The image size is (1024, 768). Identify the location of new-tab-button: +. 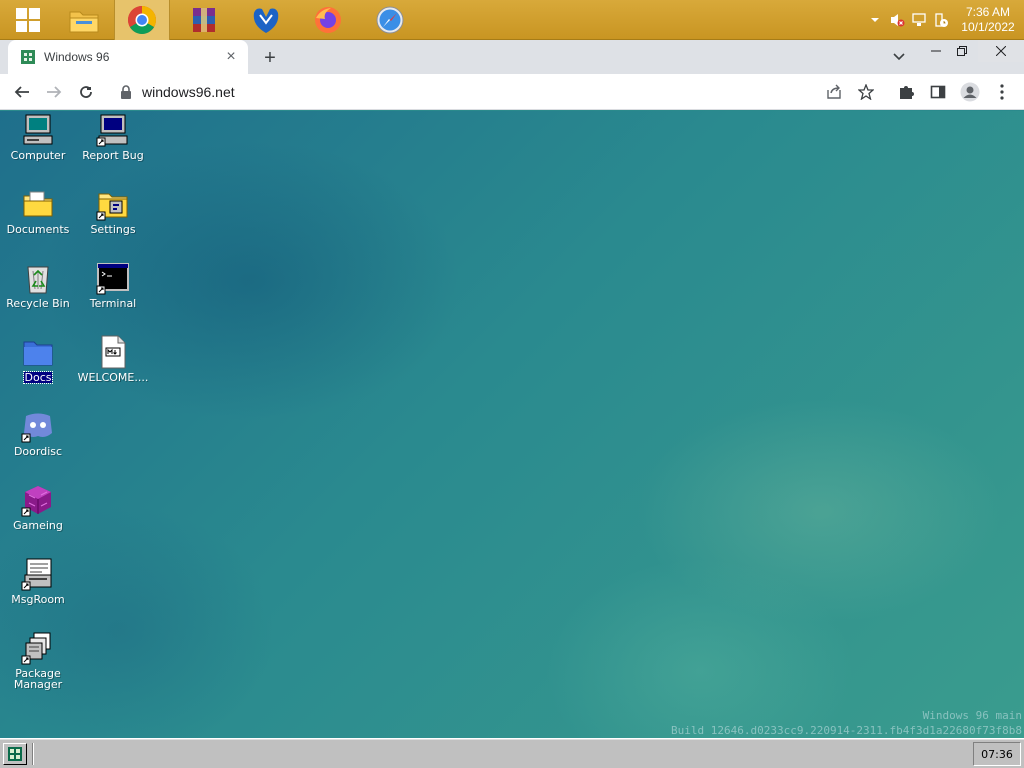
(270, 58).